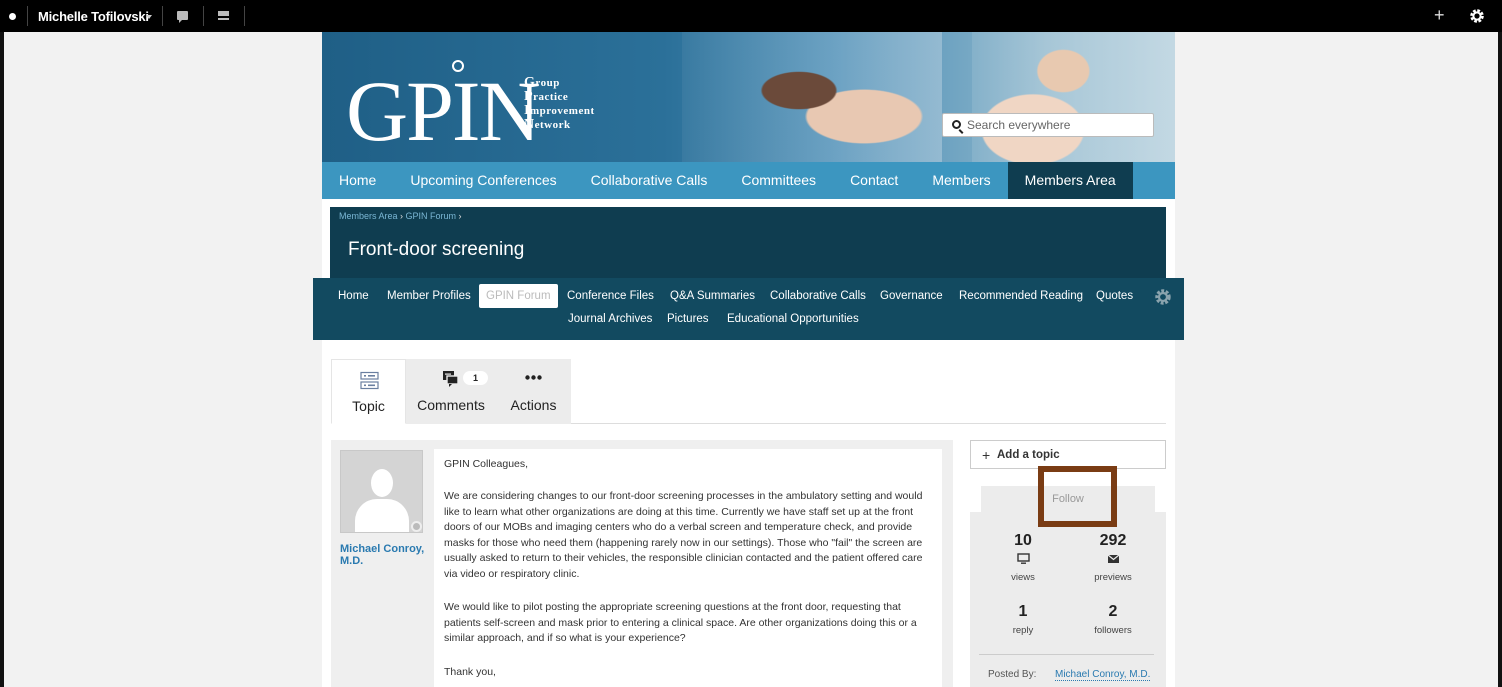  I want to click on envelope-icon, so click(1113, 558).